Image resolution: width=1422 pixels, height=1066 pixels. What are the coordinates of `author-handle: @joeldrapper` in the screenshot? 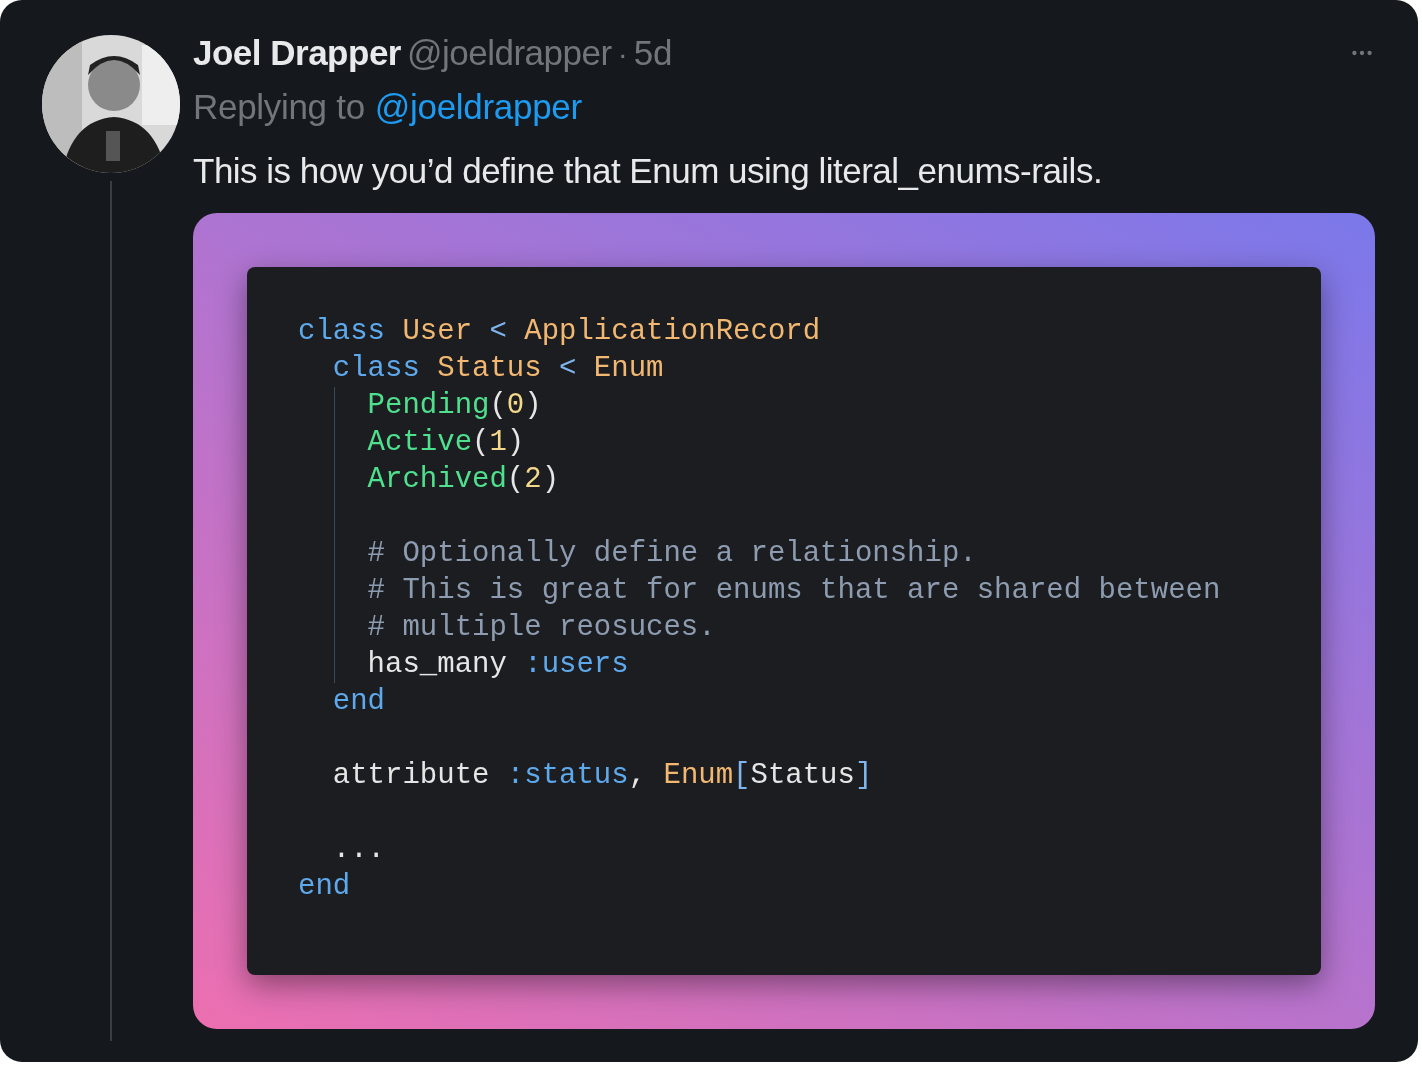 It's located at (509, 52).